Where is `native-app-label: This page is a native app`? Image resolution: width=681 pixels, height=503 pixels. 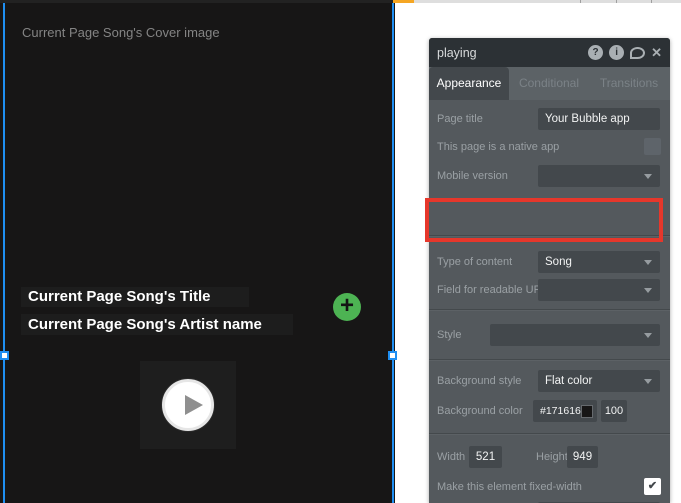
native-app-label: This page is a native app is located at coordinates (498, 147).